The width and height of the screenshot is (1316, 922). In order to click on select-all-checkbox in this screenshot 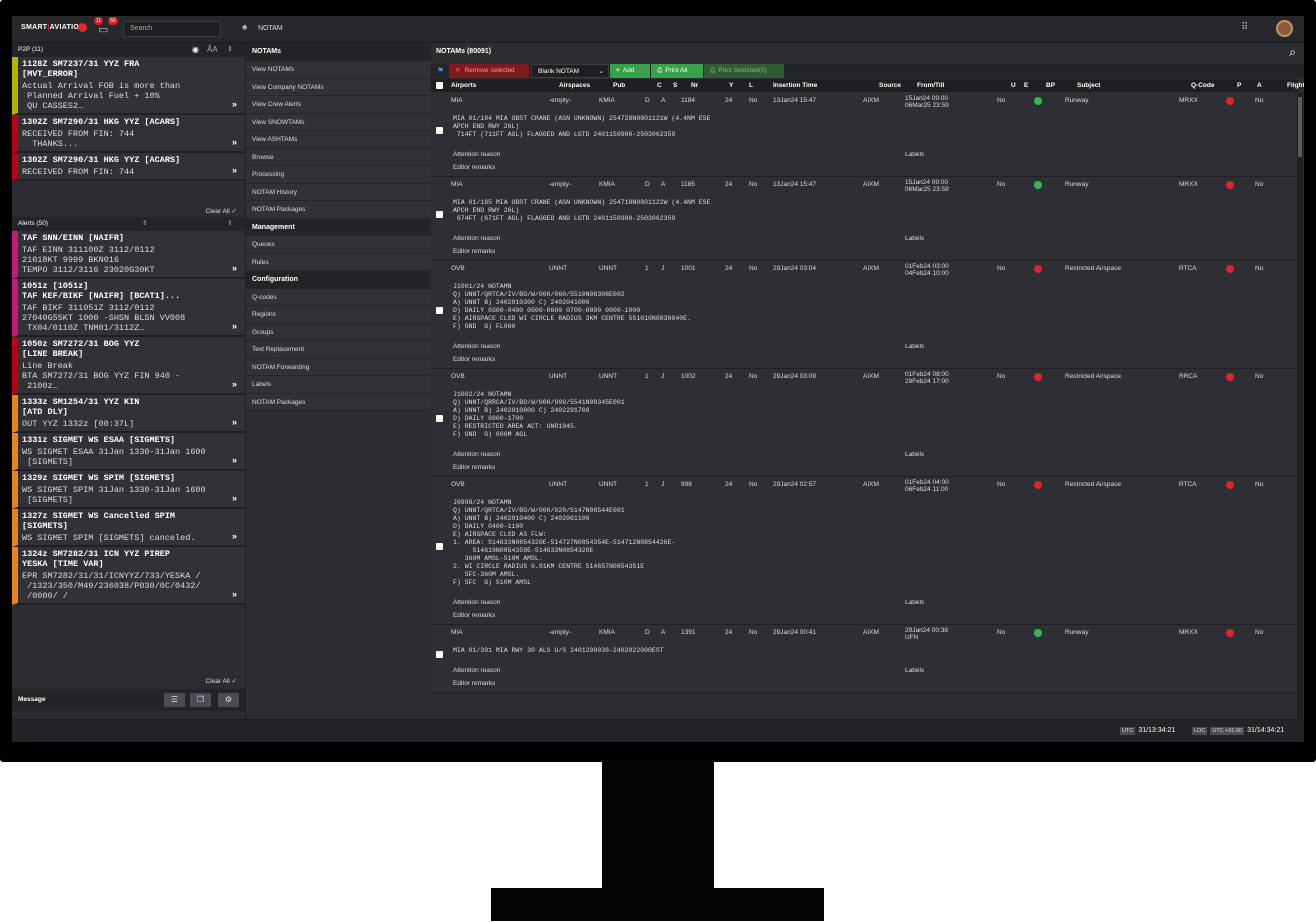, I will do `click(439, 85)`.